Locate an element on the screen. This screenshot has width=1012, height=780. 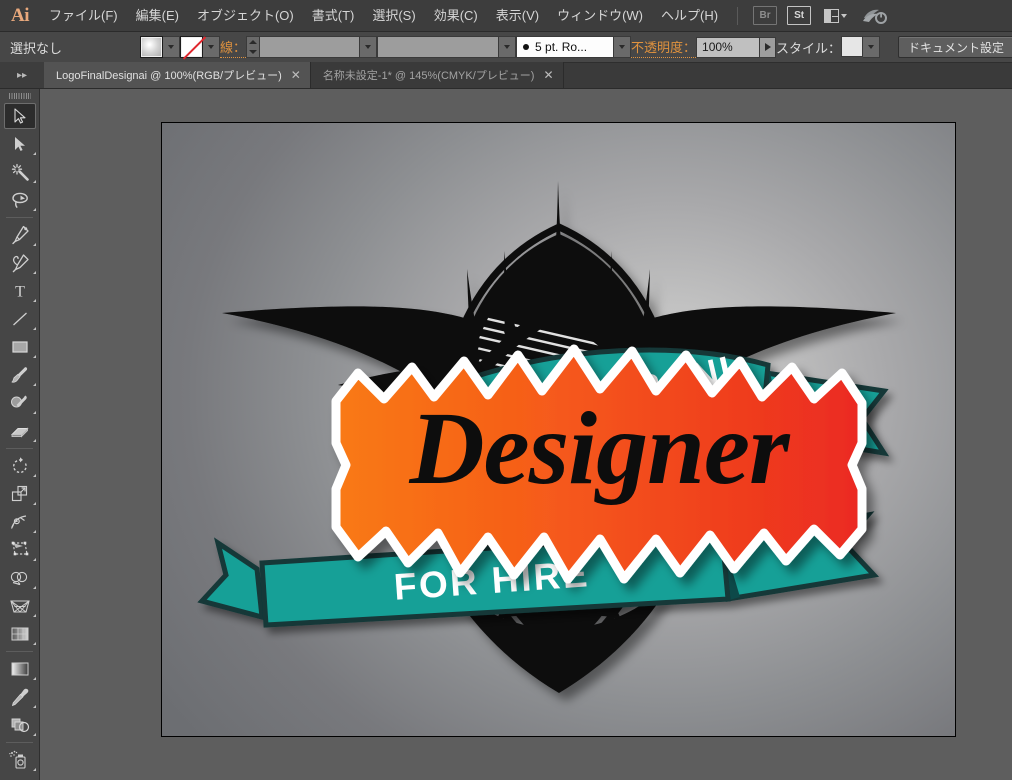
tool-gradient is located at coordinates (20, 669).